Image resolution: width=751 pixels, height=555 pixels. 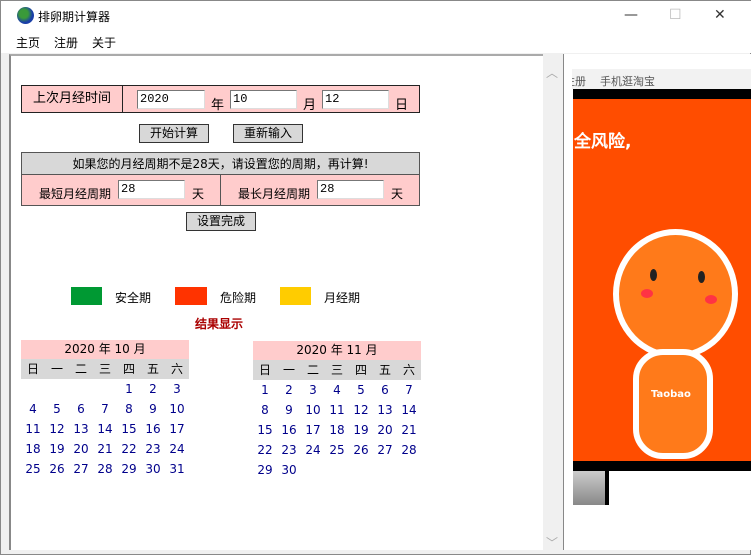 What do you see at coordinates (552, 542) in the screenshot?
I see `scroll-down-icon: ﹀` at bounding box center [552, 542].